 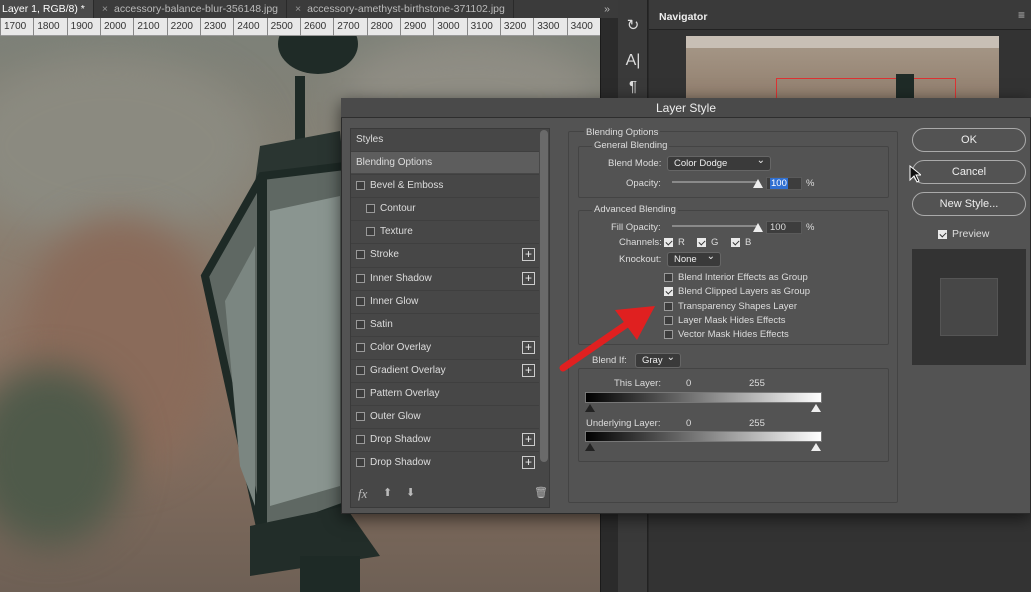 What do you see at coordinates (541, 492) in the screenshot?
I see `trash-icon: 🗑` at bounding box center [541, 492].